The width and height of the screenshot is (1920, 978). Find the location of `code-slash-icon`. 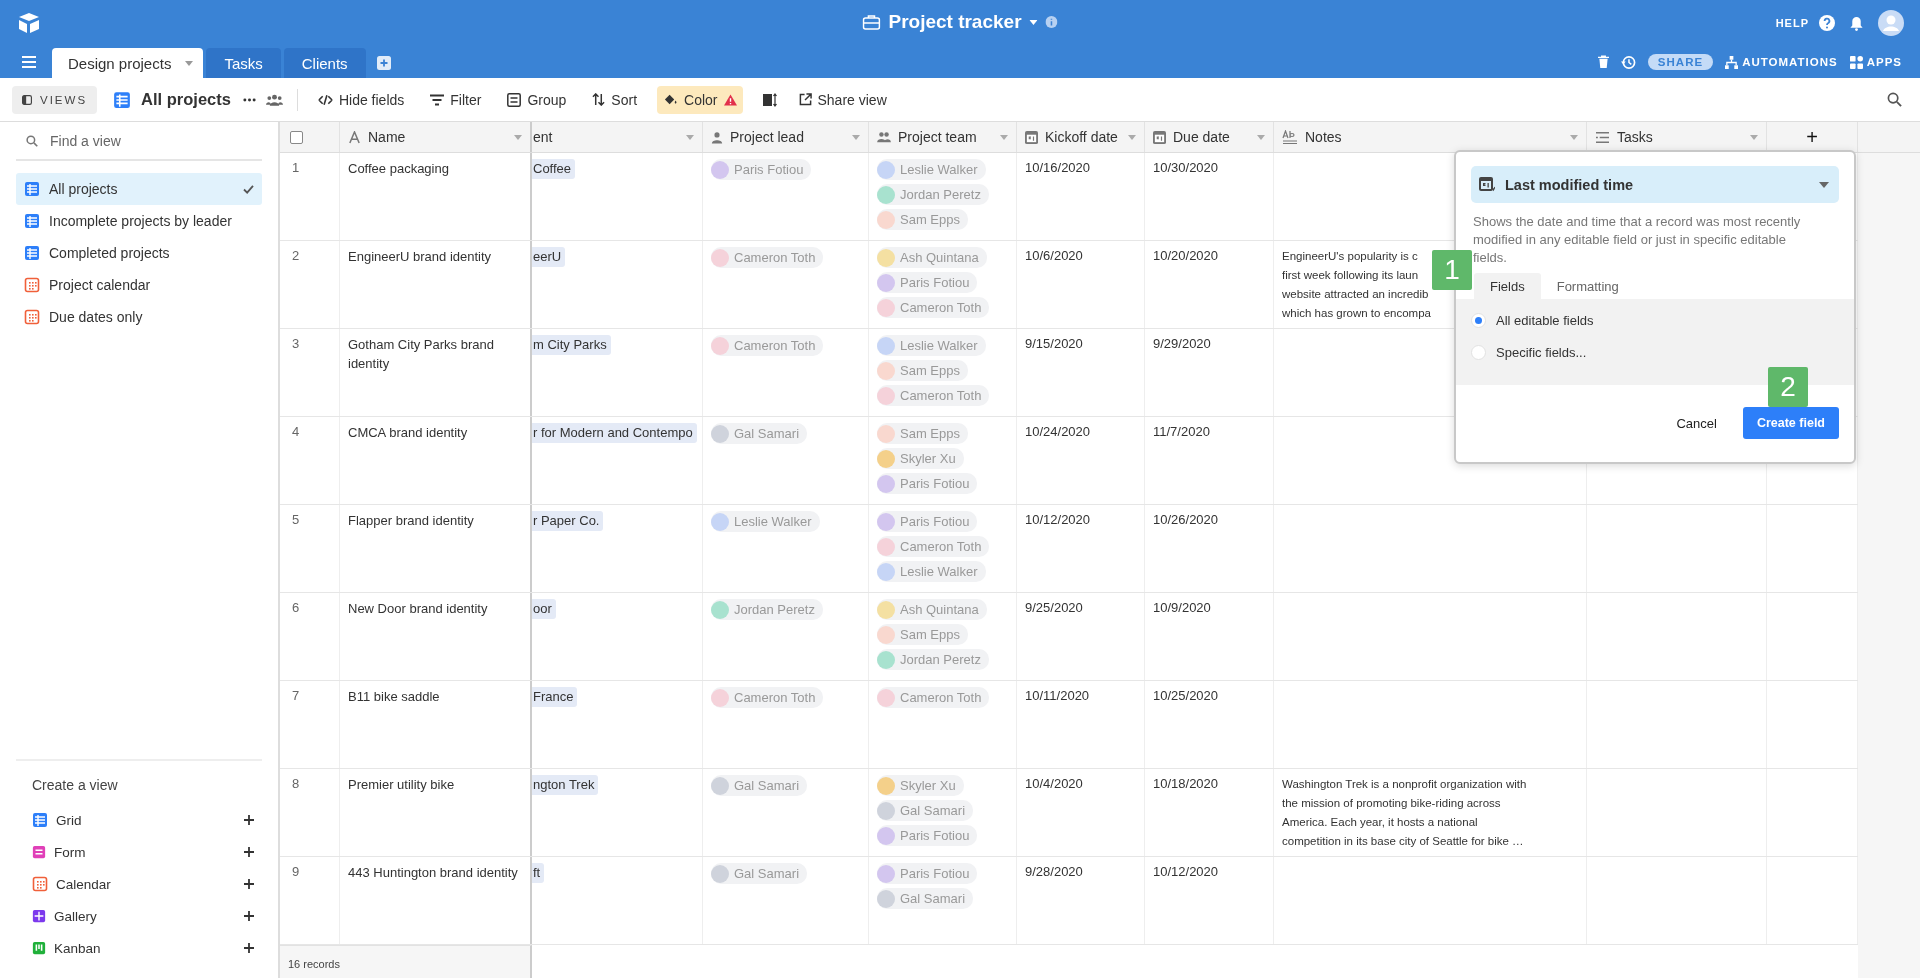

code-slash-icon is located at coordinates (325, 99).